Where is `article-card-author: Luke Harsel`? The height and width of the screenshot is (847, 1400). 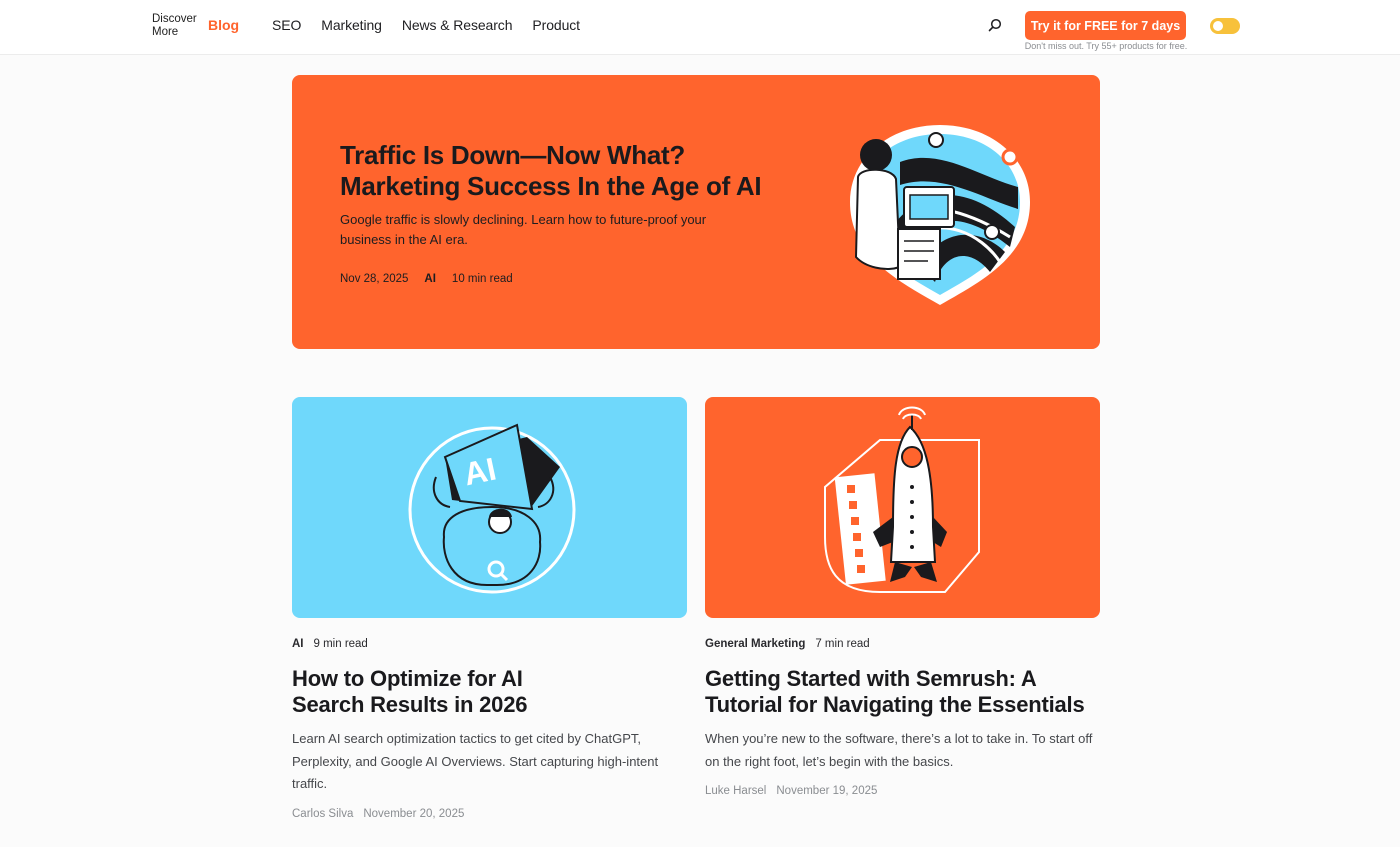
article-card-author: Luke Harsel is located at coordinates (735, 791).